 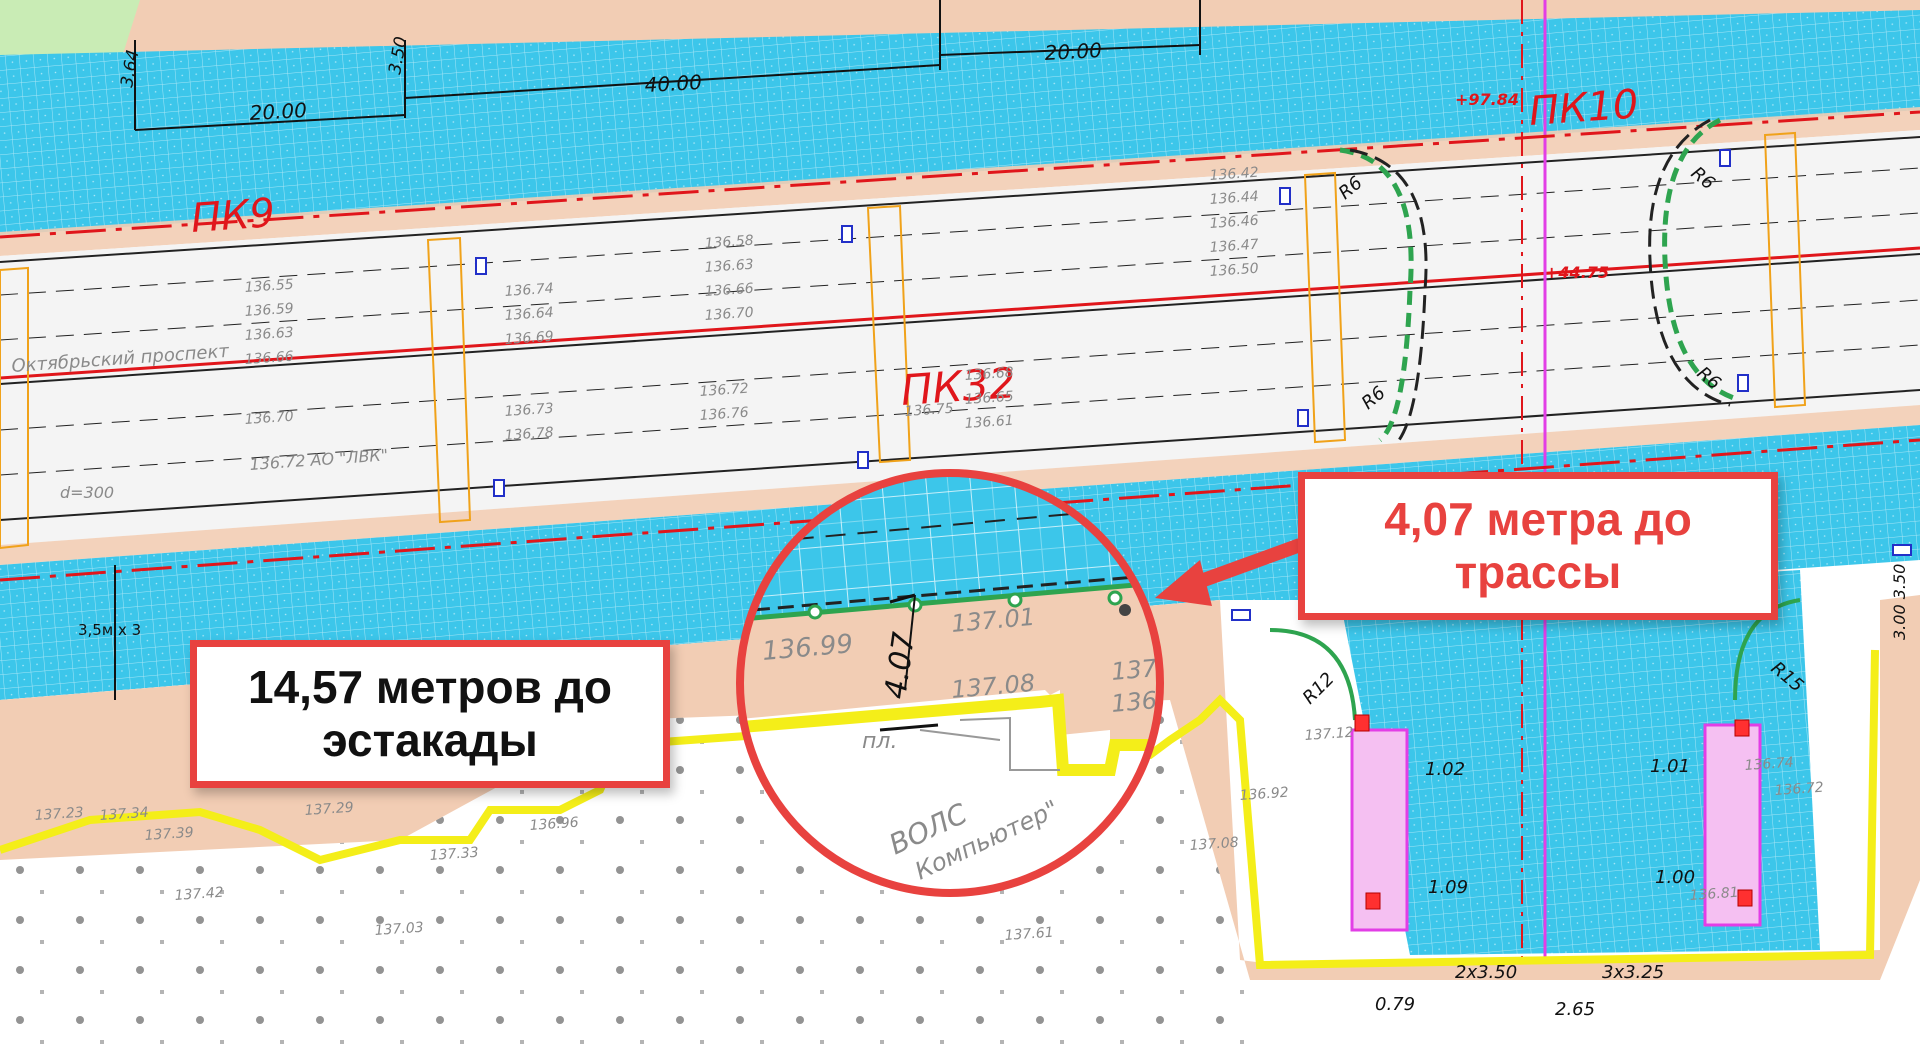 What do you see at coordinates (1029, 934) in the screenshot?
I see `elevation-mark: 137.61` at bounding box center [1029, 934].